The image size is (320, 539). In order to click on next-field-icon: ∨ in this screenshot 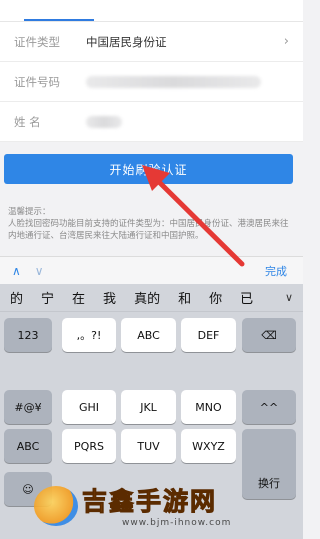, I will do `click(39, 271)`.